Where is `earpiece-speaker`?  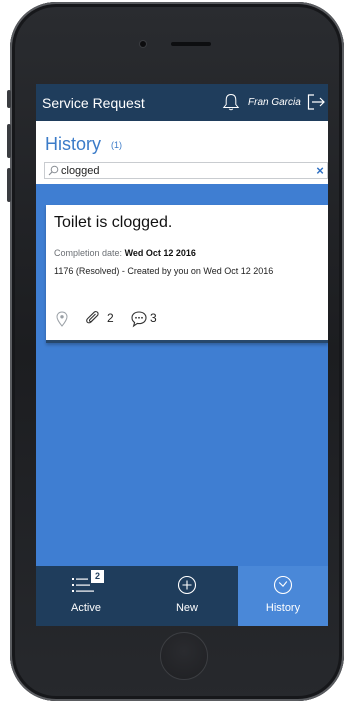
earpiece-speaker is located at coordinates (191, 44).